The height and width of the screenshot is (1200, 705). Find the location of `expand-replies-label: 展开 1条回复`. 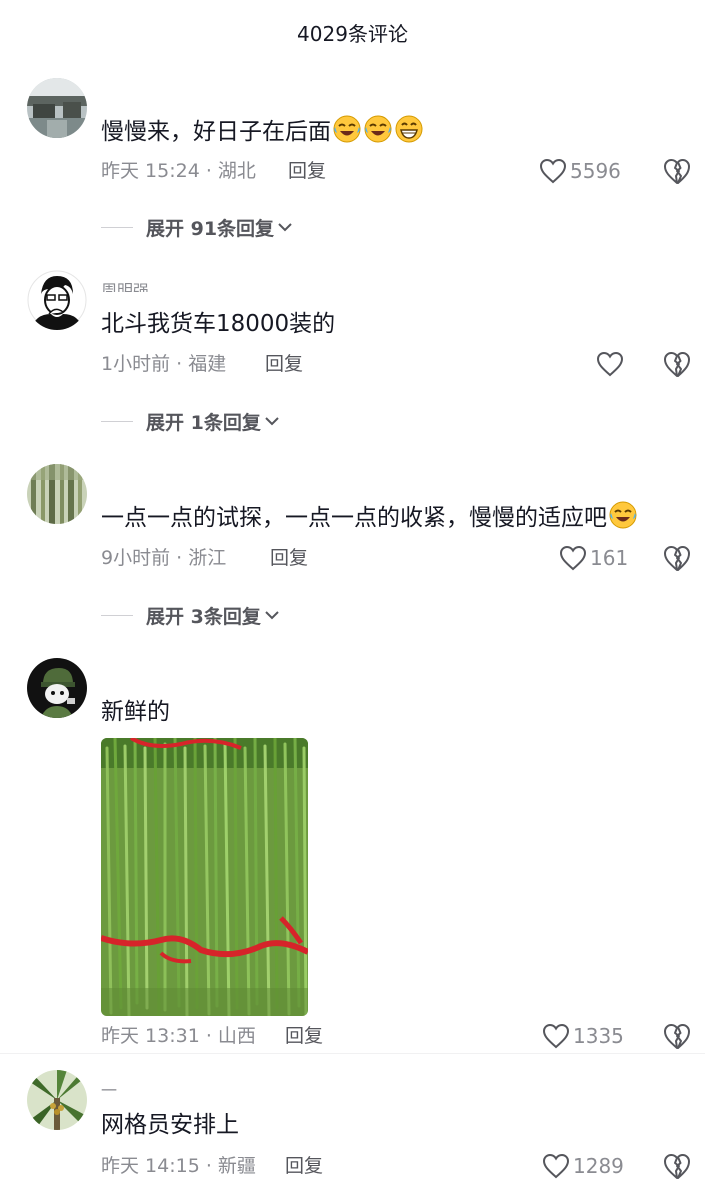

expand-replies-label: 展开 1条回复 is located at coordinates (203, 422).